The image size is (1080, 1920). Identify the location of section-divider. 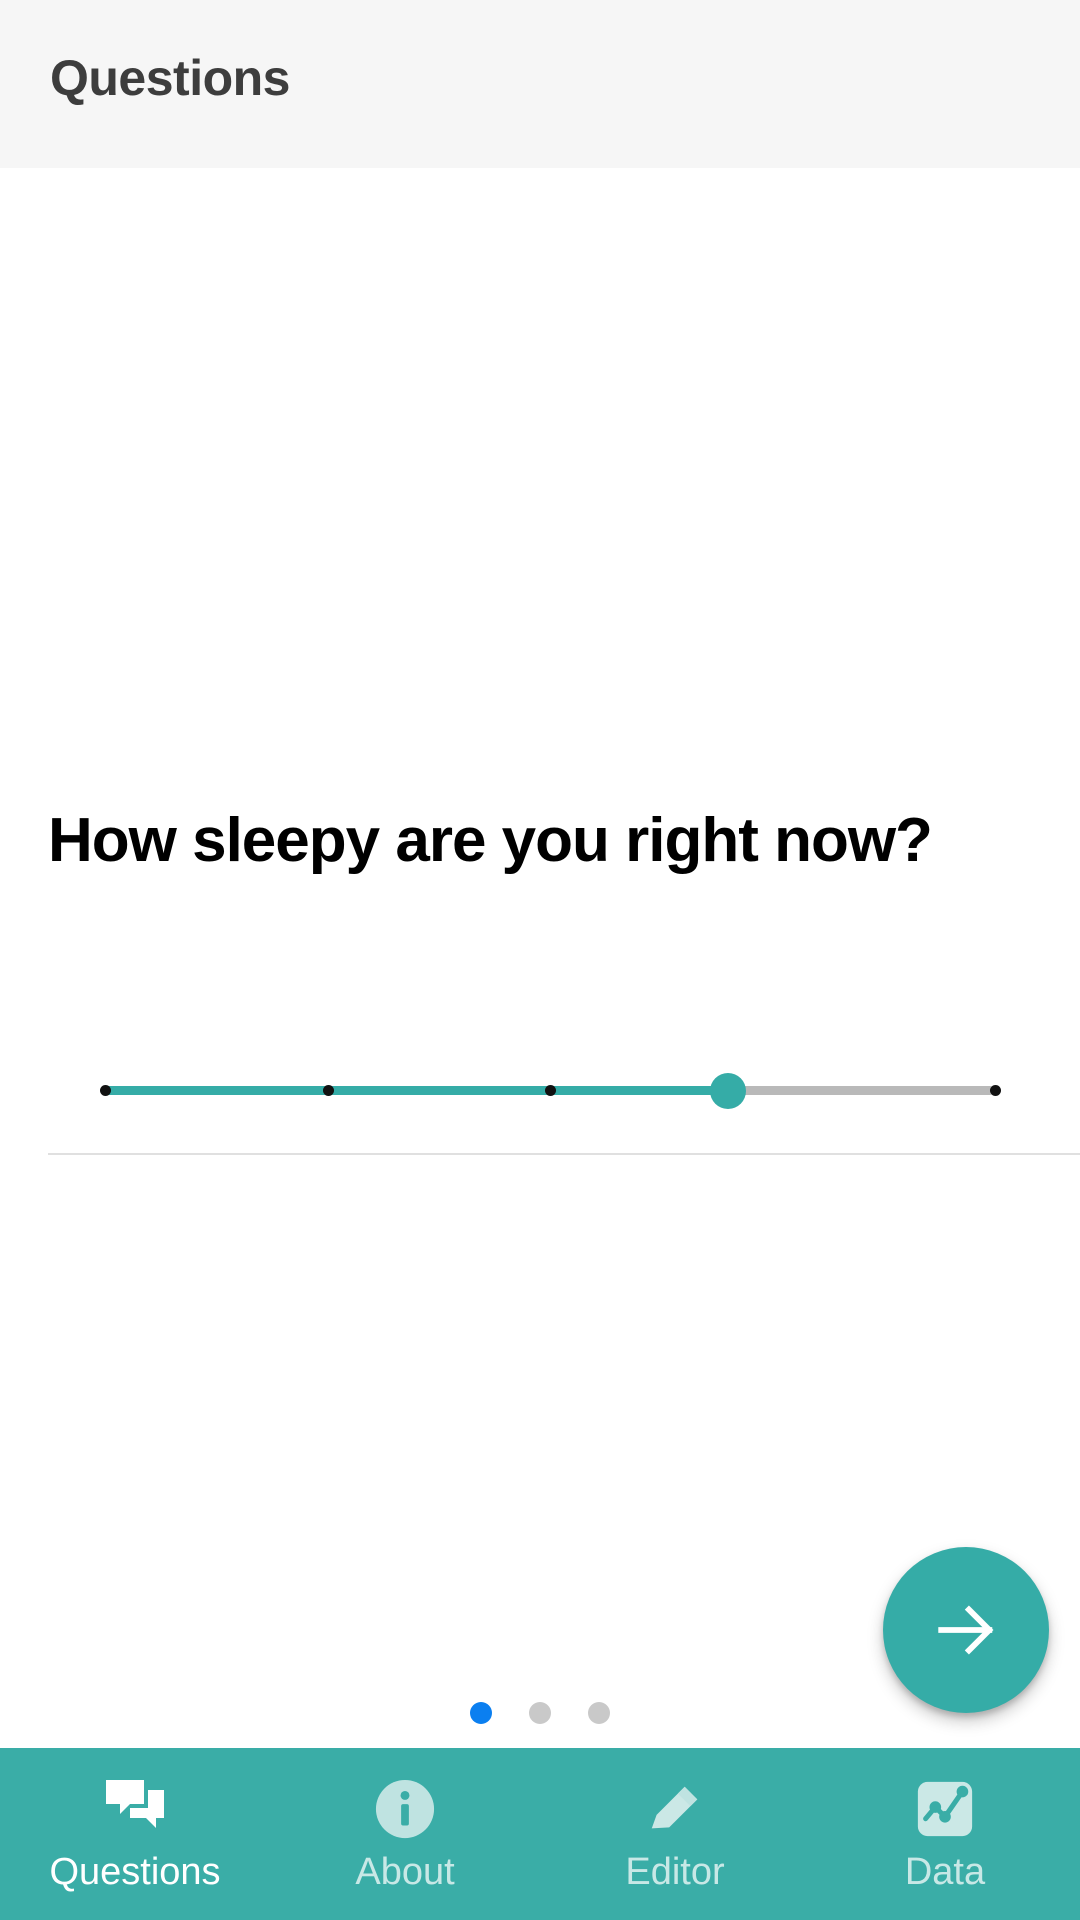
(564, 1154).